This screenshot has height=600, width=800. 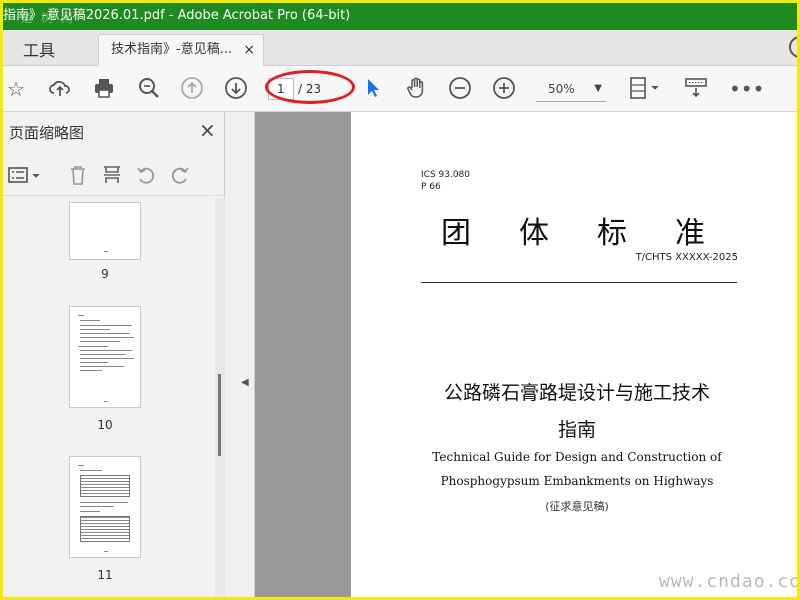 I want to click on keyboard-tools-icon, so click(x=696, y=89).